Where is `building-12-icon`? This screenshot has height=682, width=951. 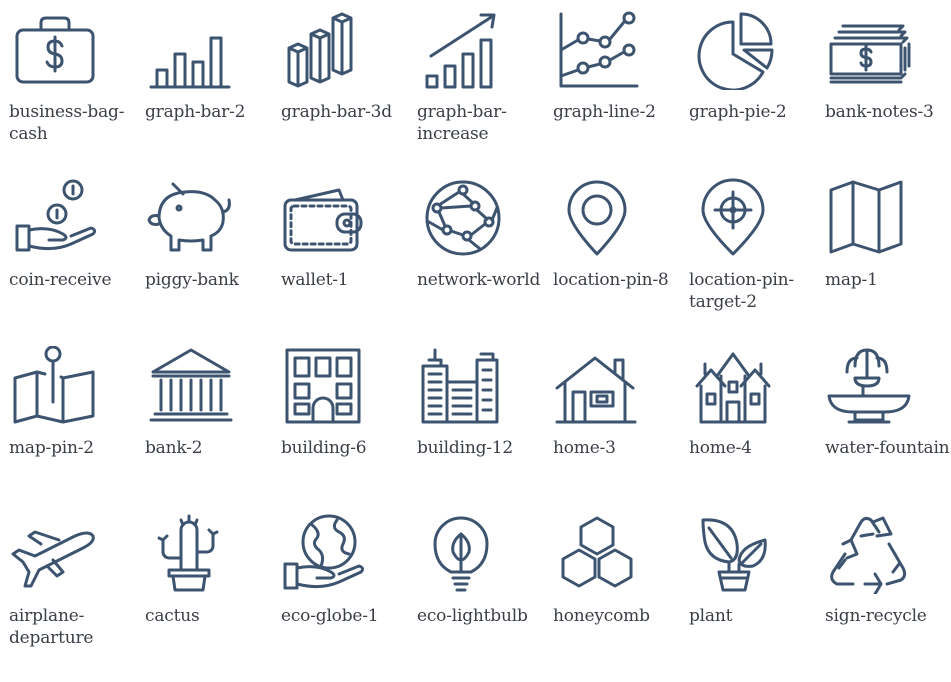 building-12-icon is located at coordinates (462, 386).